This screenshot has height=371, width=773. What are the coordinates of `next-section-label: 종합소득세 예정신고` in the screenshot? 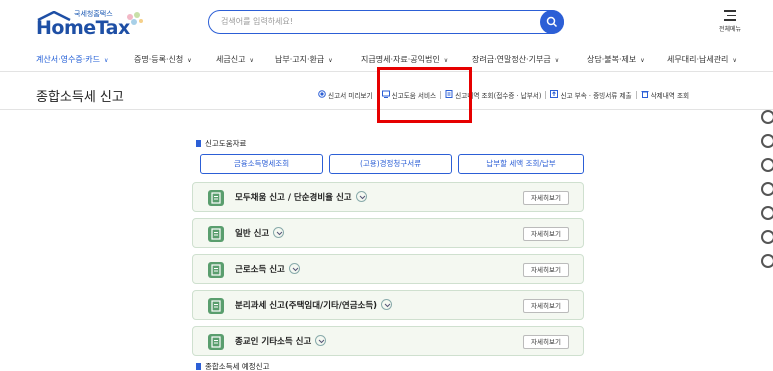 It's located at (237, 366).